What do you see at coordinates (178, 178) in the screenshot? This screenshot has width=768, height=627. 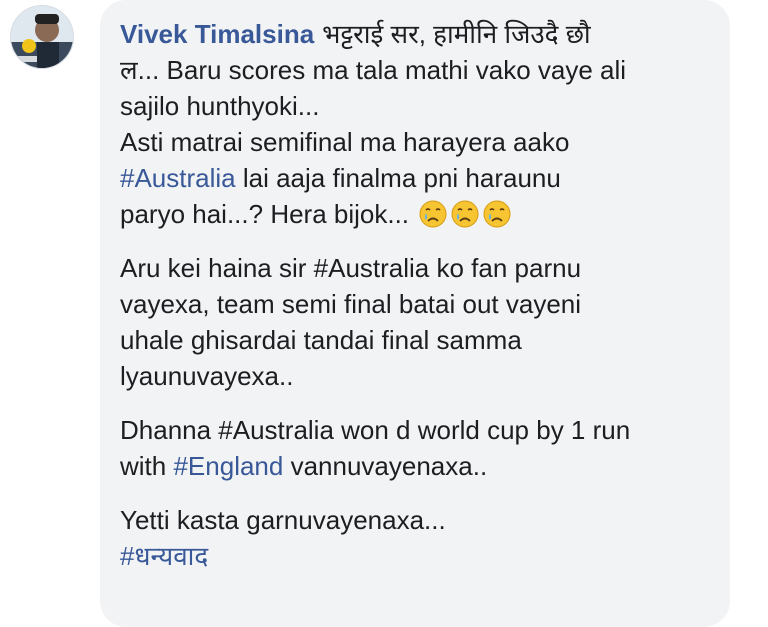 I see `hashtag-australia-link: #Australia` at bounding box center [178, 178].